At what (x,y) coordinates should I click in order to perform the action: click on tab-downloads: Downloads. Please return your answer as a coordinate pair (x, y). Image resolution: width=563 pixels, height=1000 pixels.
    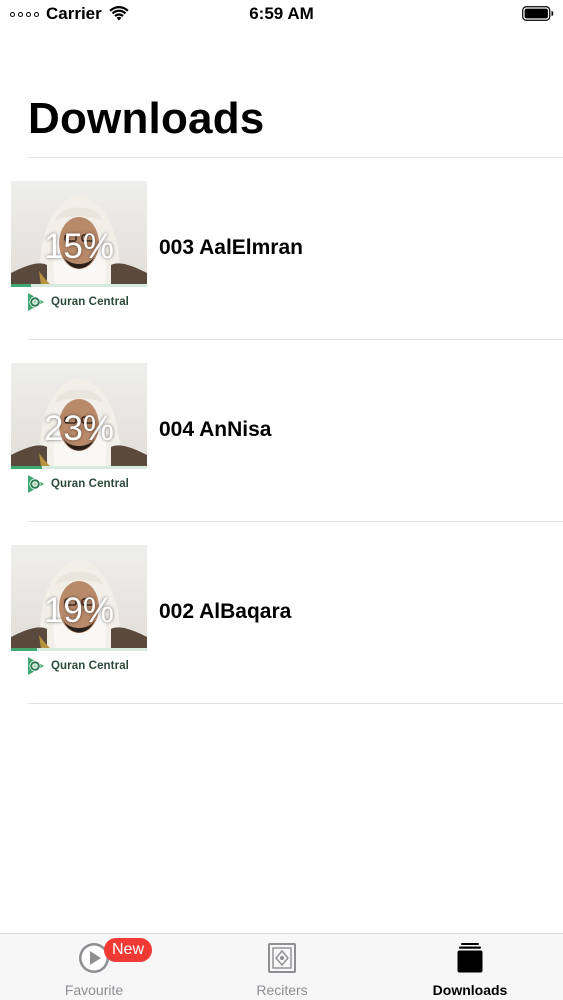
    Looking at the image, I should click on (469, 967).